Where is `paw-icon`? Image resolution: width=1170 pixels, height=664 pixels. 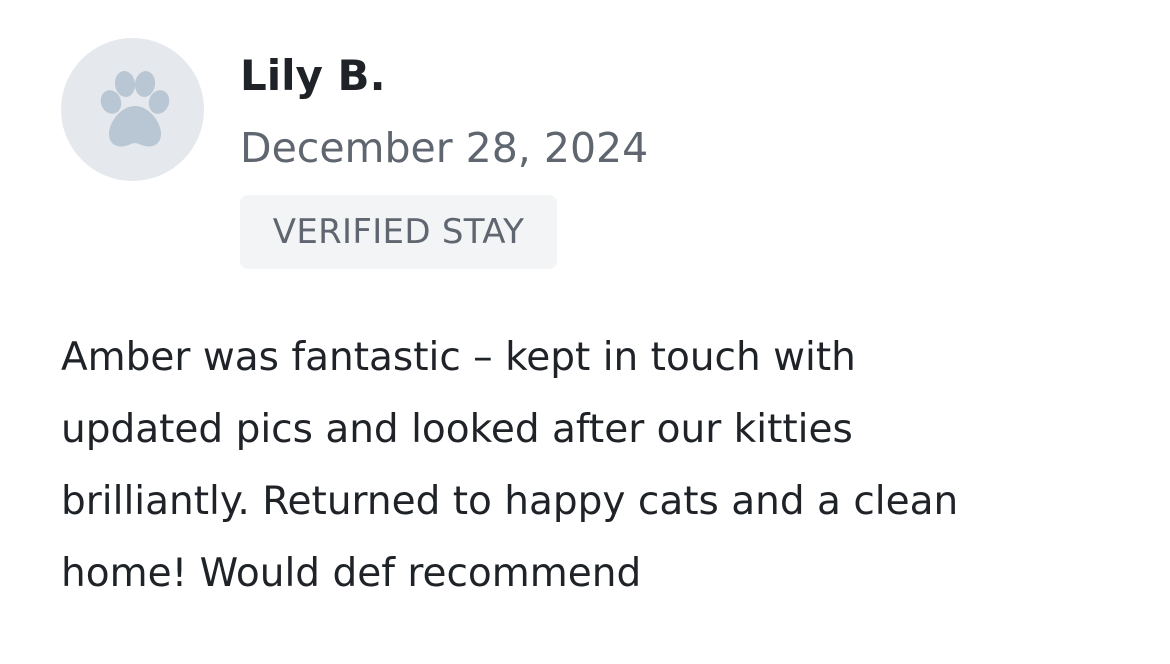
paw-icon is located at coordinates (134, 108).